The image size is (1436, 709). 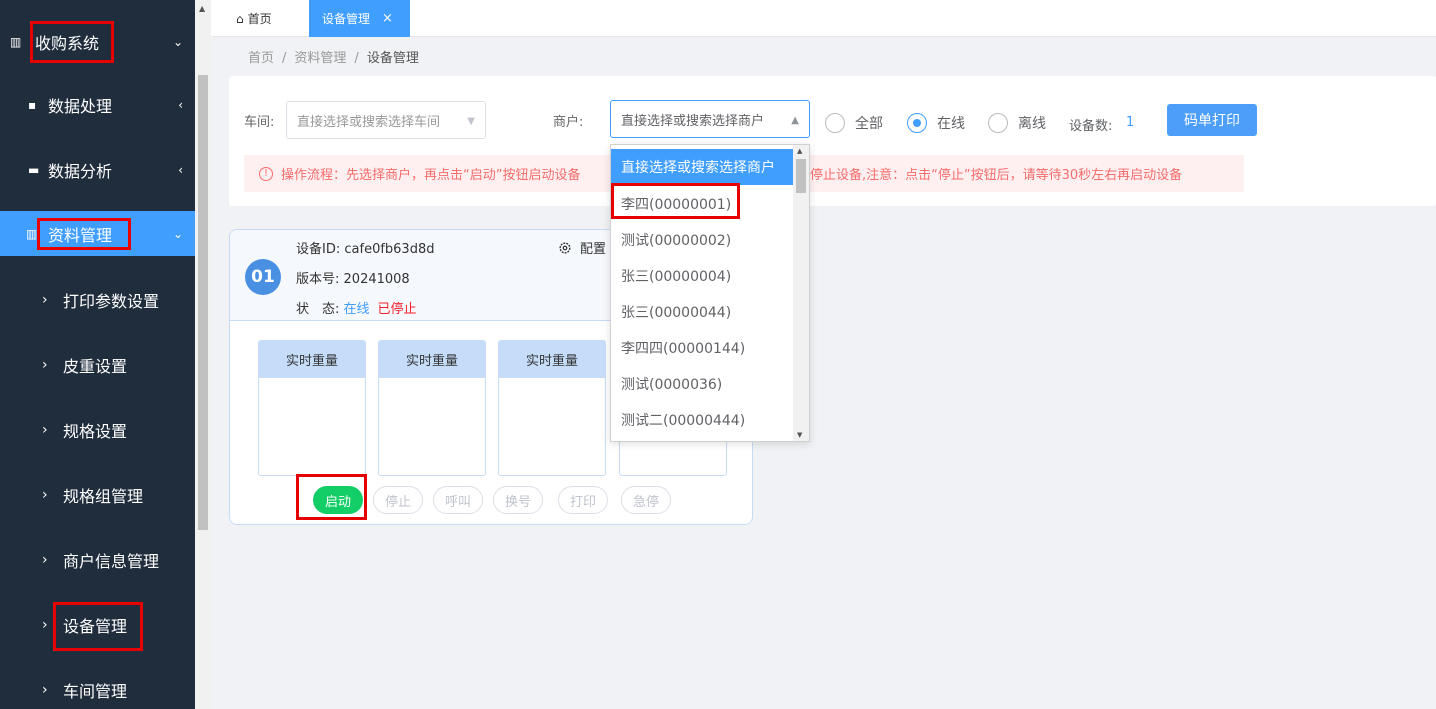 What do you see at coordinates (471, 121) in the screenshot?
I see `caret-down-icon: ▼` at bounding box center [471, 121].